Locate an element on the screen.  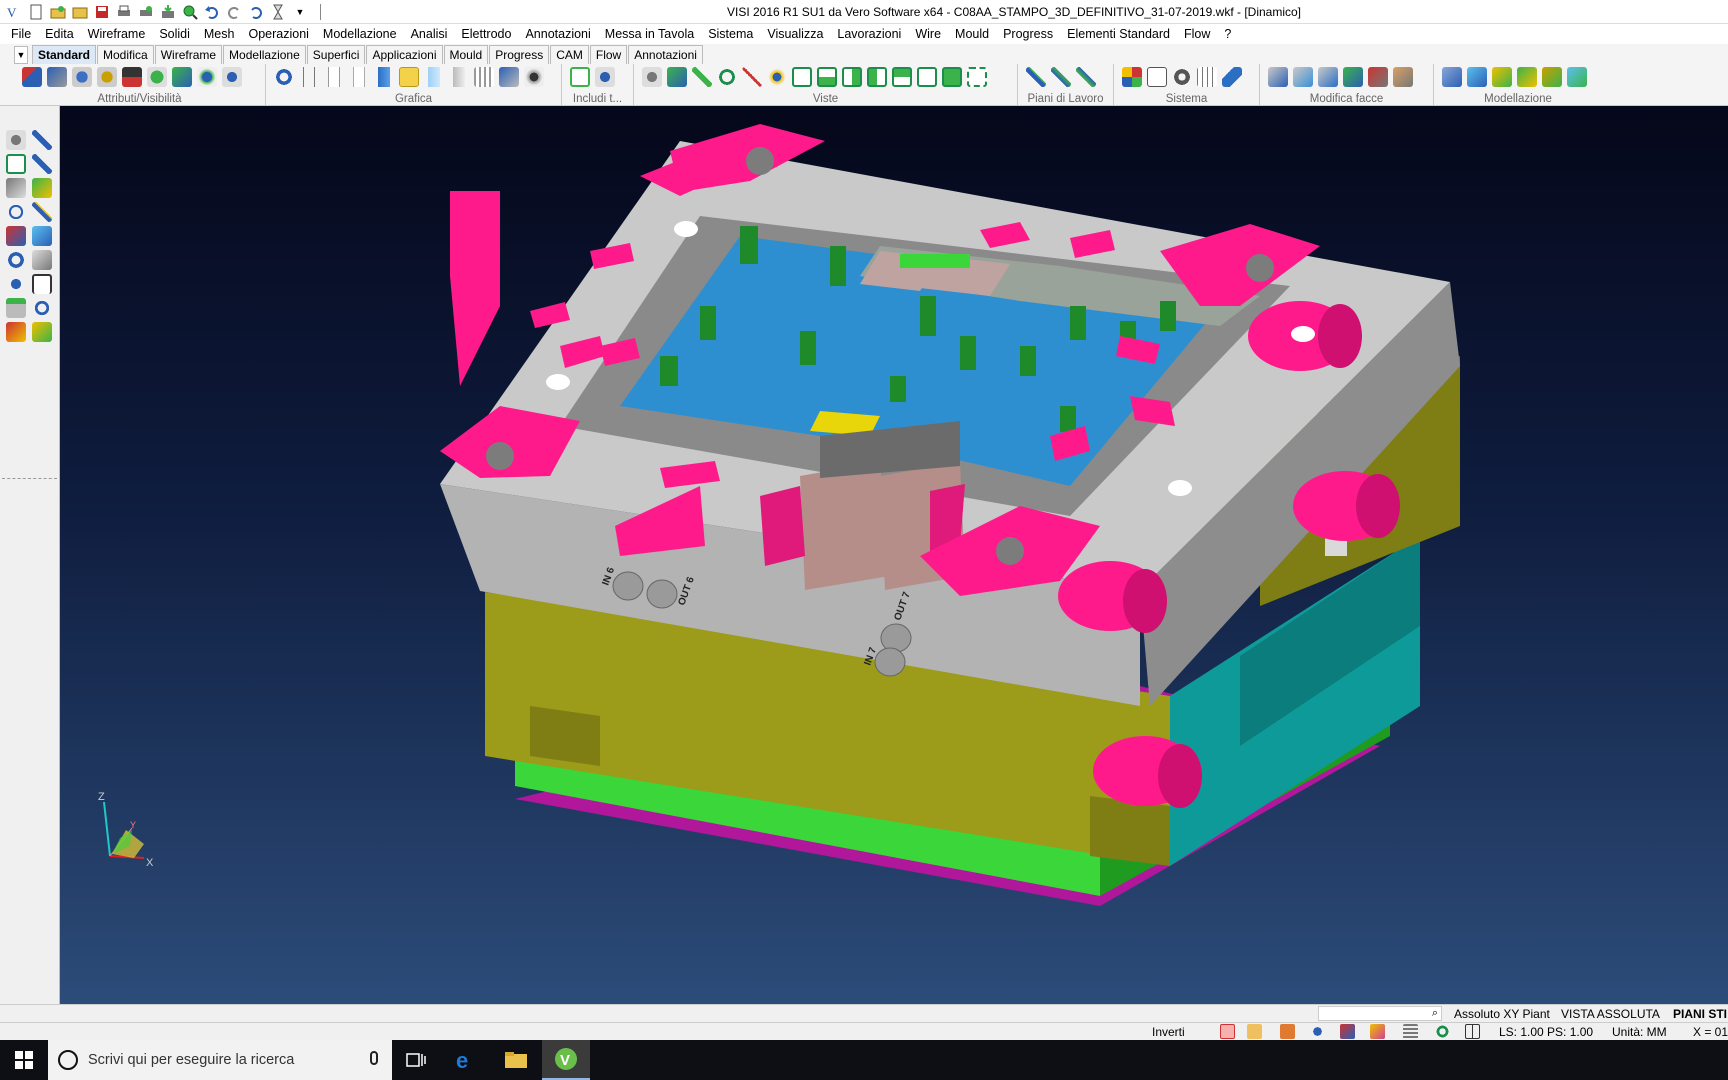
tab-mould: Mould is located at coordinates (466, 54).